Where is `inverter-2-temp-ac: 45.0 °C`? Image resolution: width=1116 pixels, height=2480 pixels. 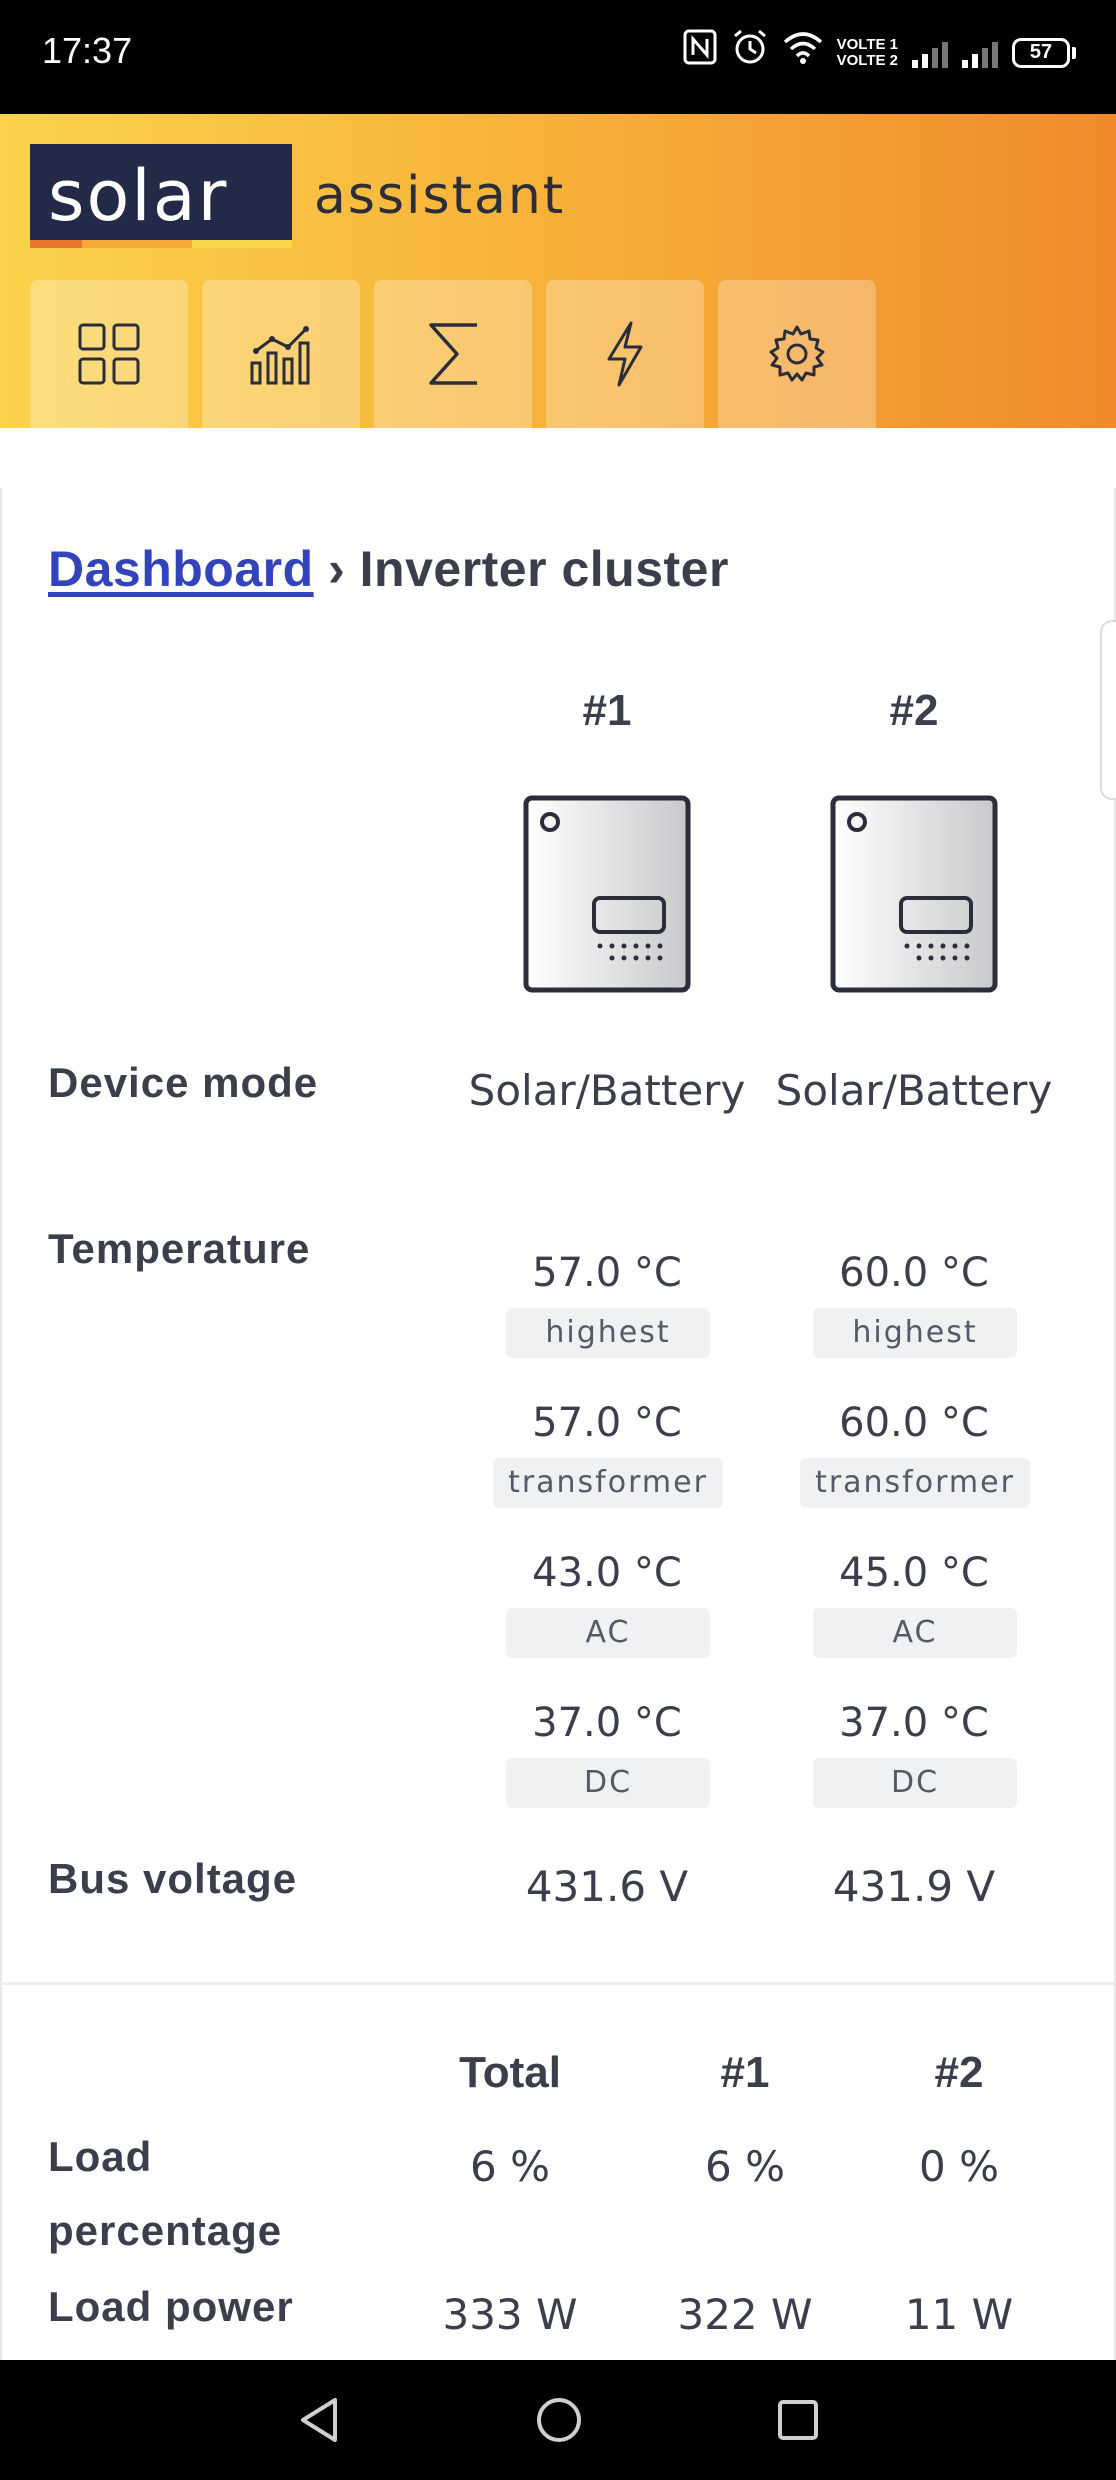 inverter-2-temp-ac: 45.0 °C is located at coordinates (914, 1573).